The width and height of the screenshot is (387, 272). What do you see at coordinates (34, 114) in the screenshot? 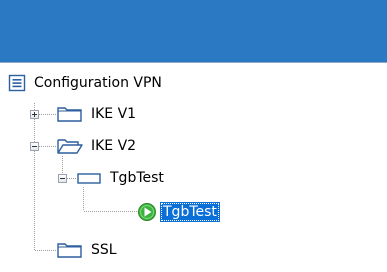
I see `expand-plus-icon` at bounding box center [34, 114].